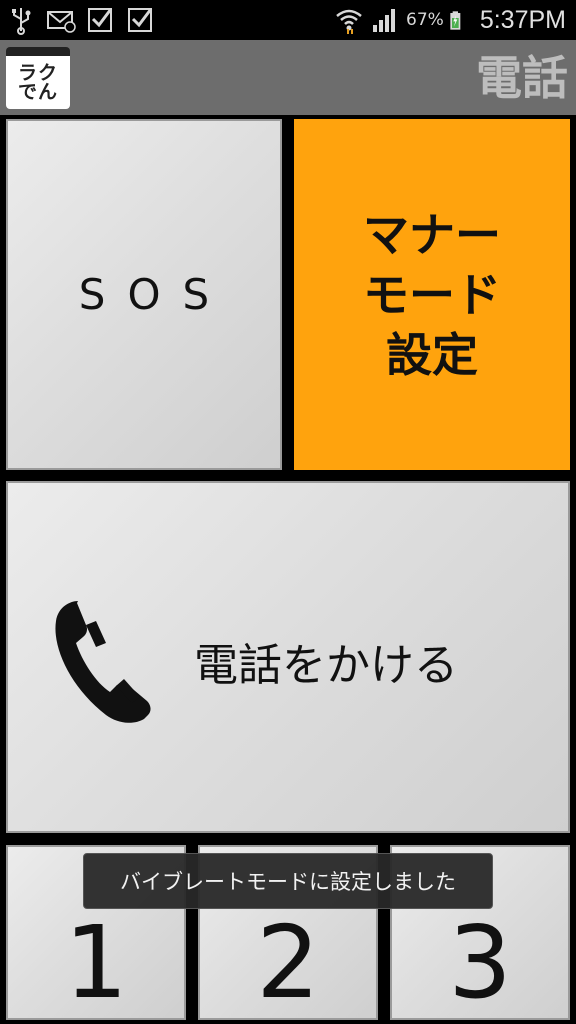 The height and width of the screenshot is (1024, 576). Describe the element at coordinates (432, 234) in the screenshot. I see `manner-mode-label-line1: マナー` at that location.